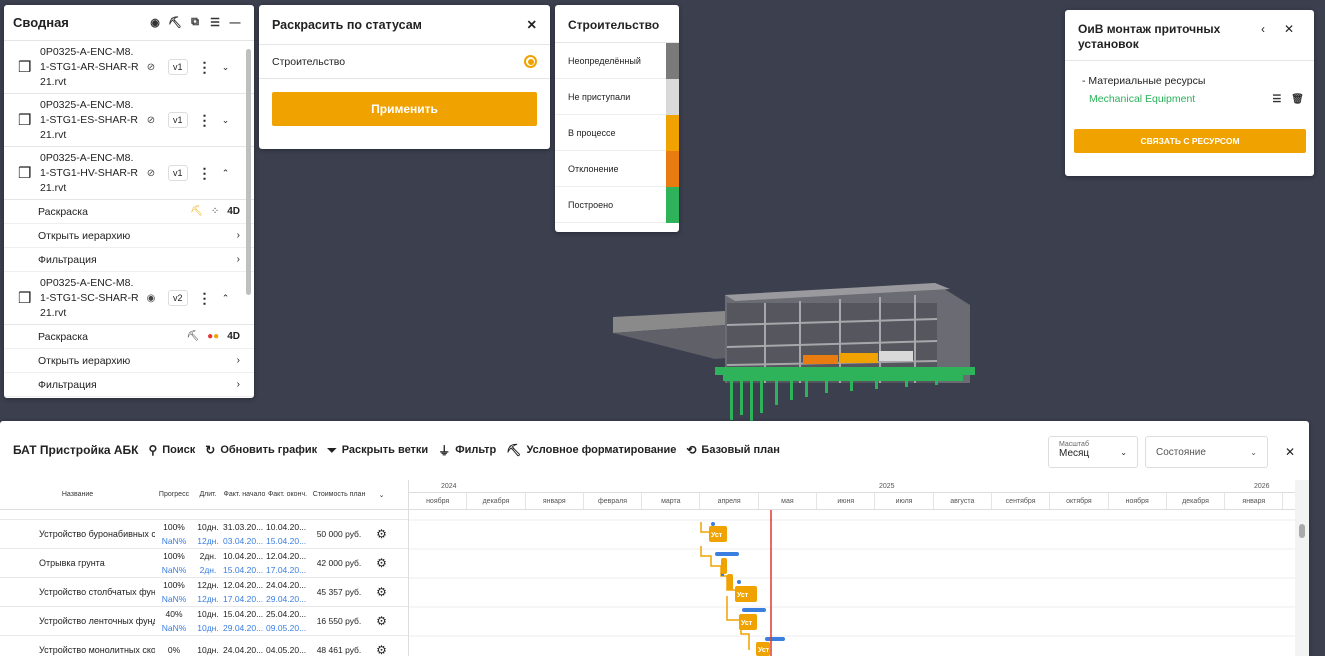 The image size is (1325, 656). What do you see at coordinates (213, 336) in the screenshot?
I see `status-dots-icon: ●●` at bounding box center [213, 336].